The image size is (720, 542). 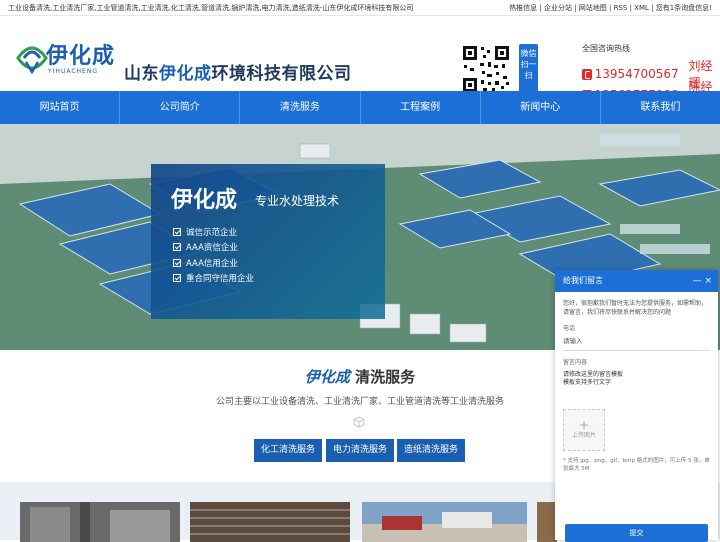 I want to click on content-field-label: 留言内容, so click(x=575, y=362).